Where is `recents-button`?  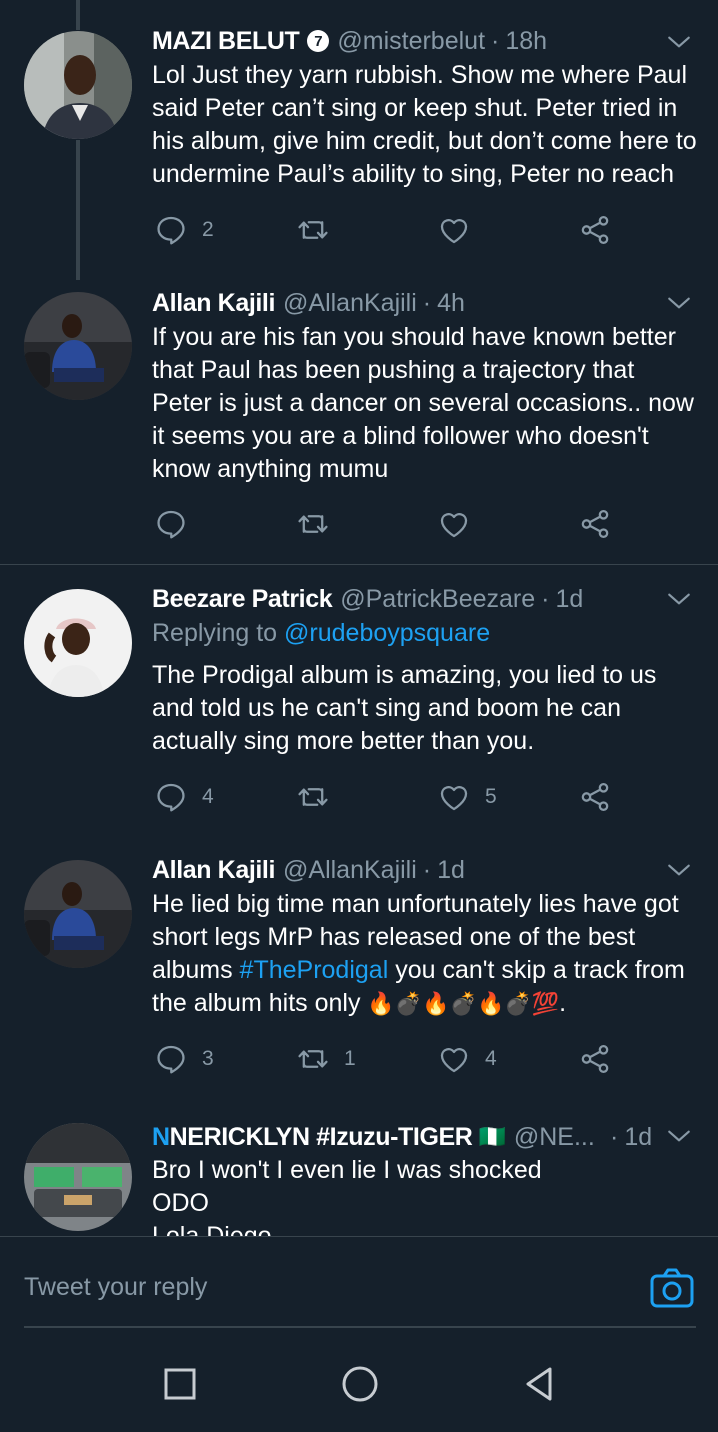
recents-button is located at coordinates (180, 1384).